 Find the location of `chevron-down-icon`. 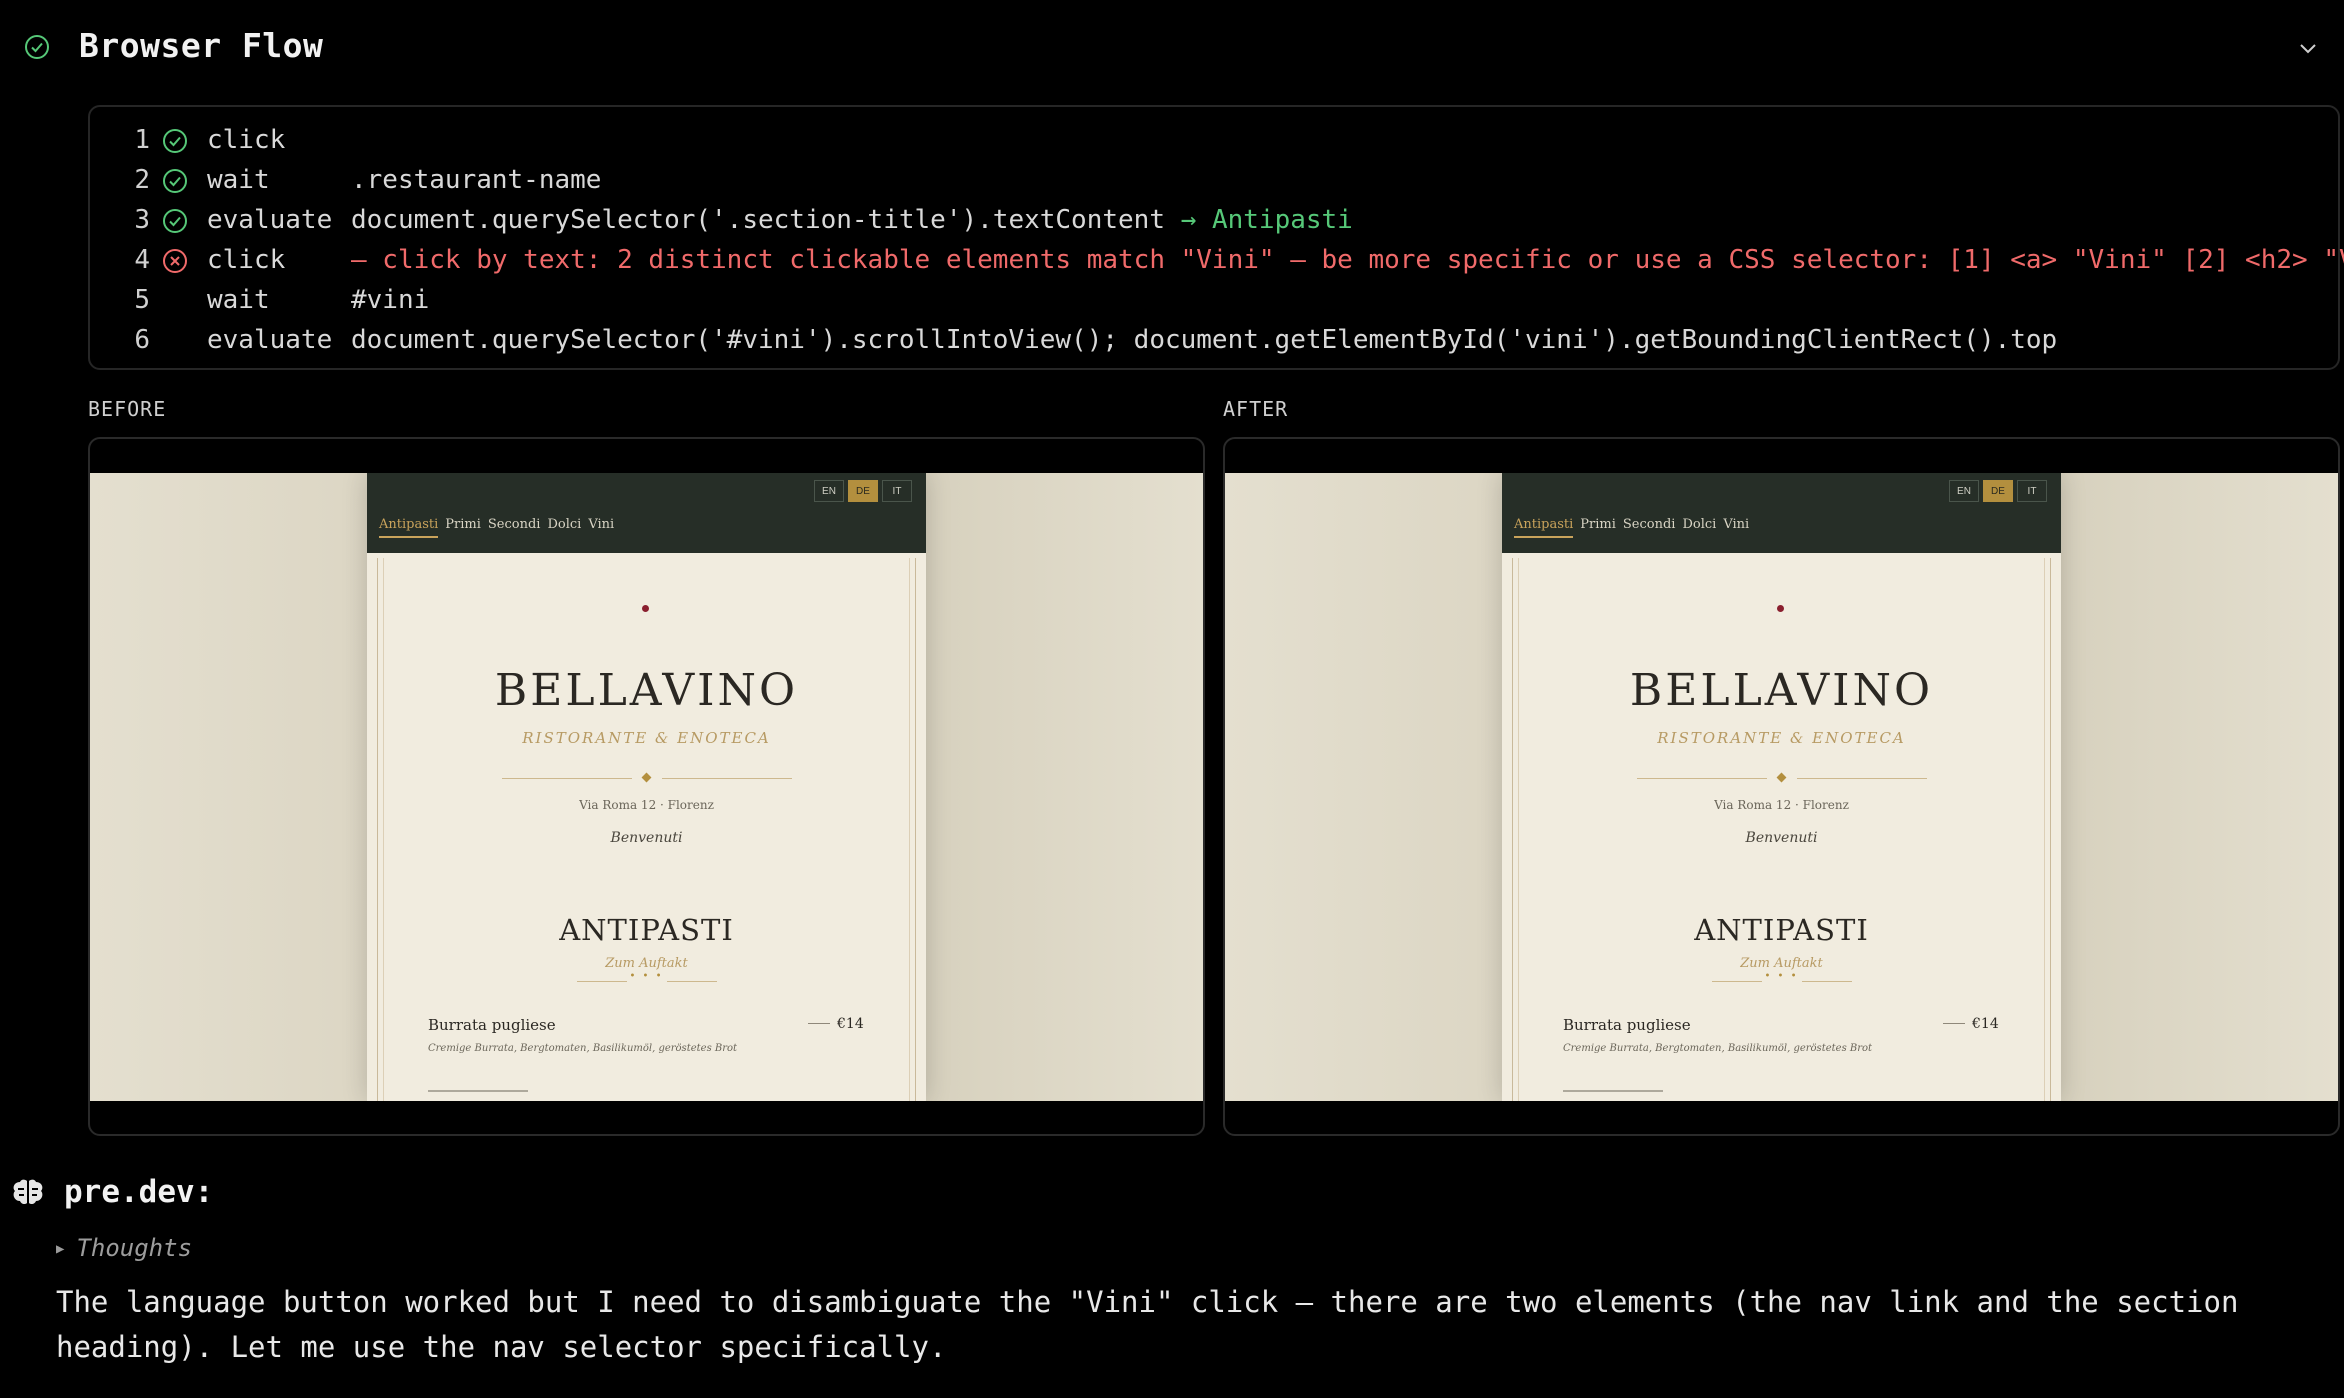

chevron-down-icon is located at coordinates (2308, 48).